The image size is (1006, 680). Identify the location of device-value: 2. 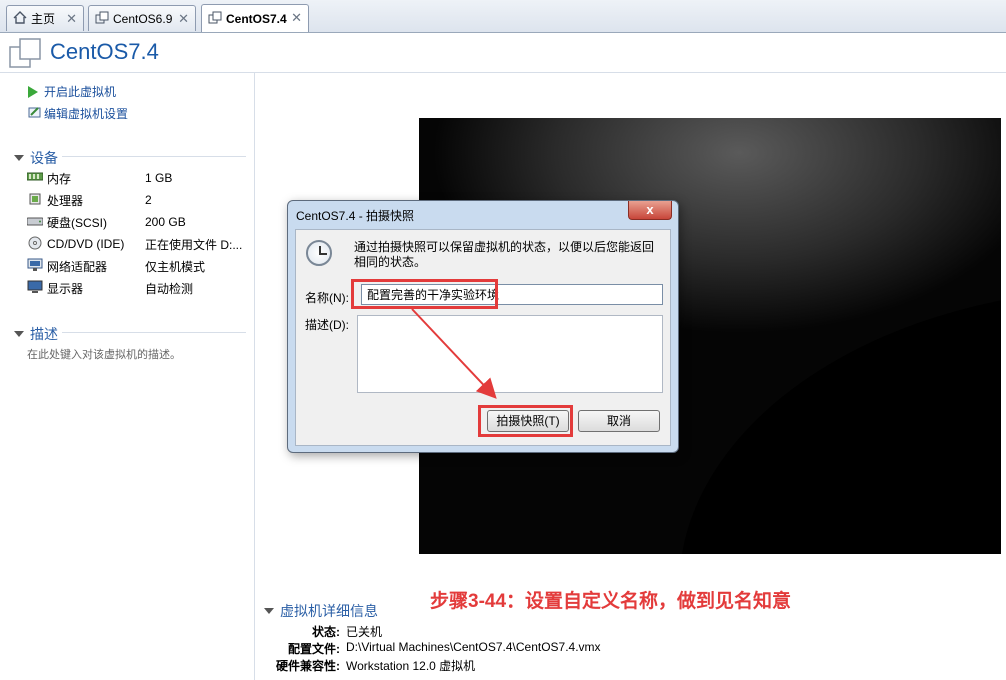
(148, 200).